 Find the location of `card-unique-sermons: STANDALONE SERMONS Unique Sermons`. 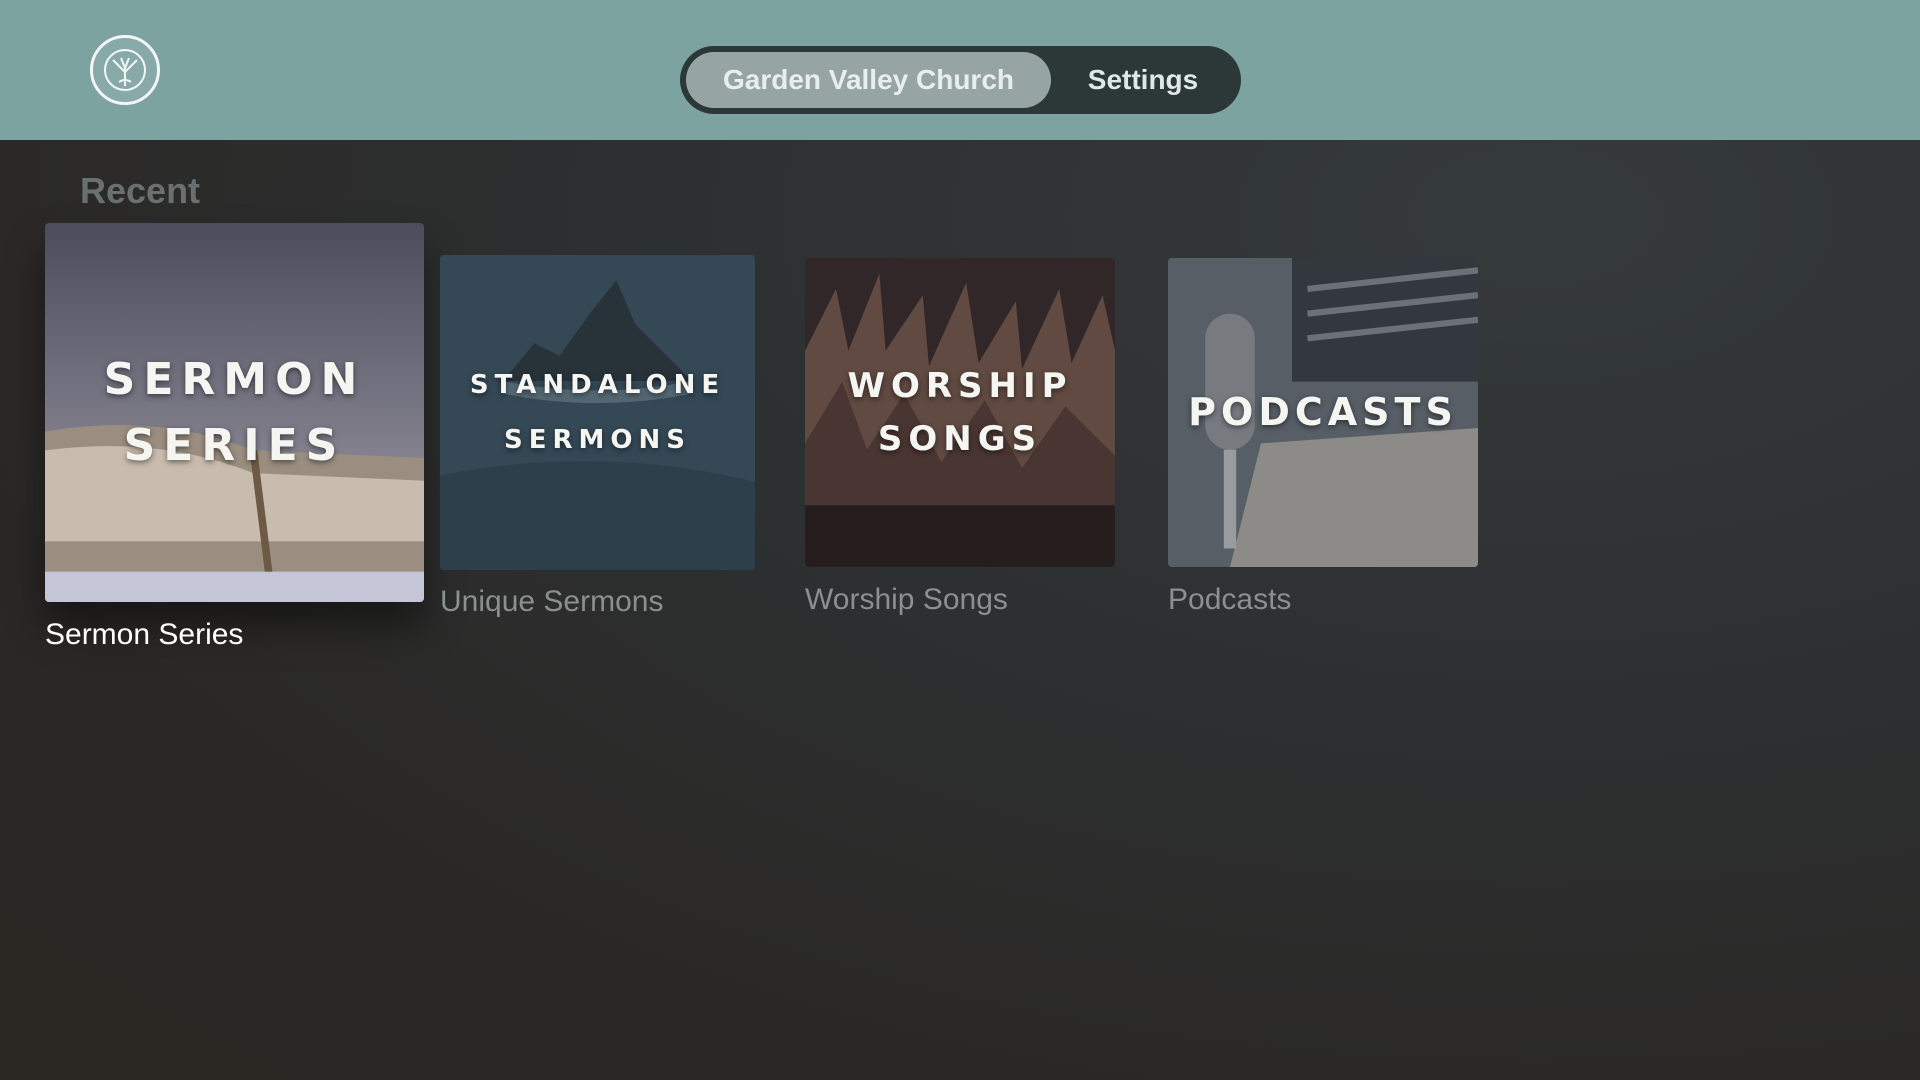

card-unique-sermons: STANDALONE SERMONS Unique Sermons is located at coordinates (597, 436).